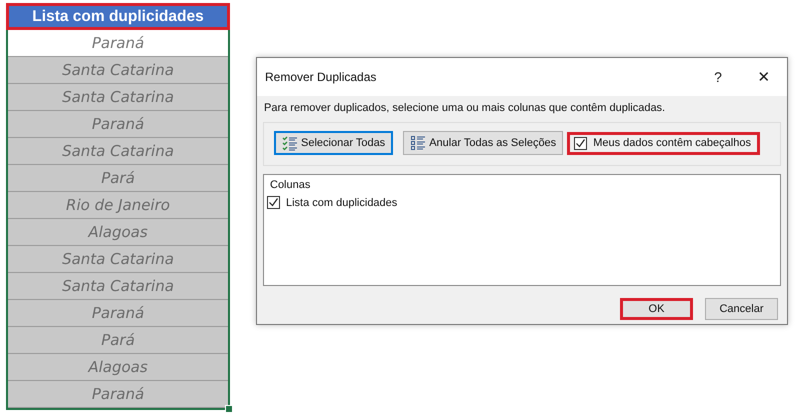  I want to click on column-header: Lista com duplicidades, so click(118, 16).